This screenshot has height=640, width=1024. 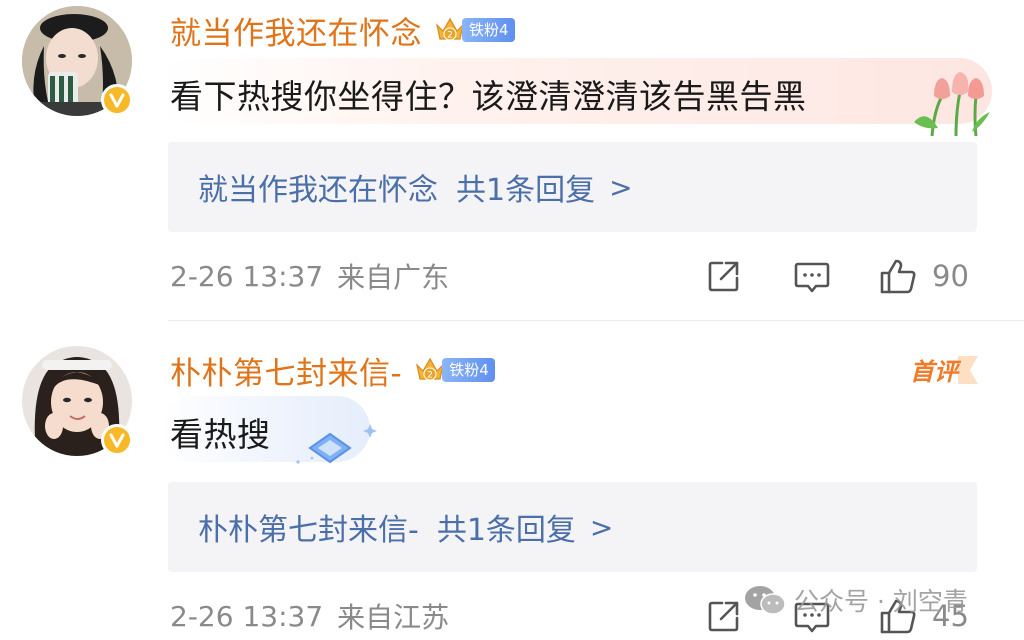 What do you see at coordinates (308, 527) in the screenshot?
I see `reply-author: 朴朴第七封来信-` at bounding box center [308, 527].